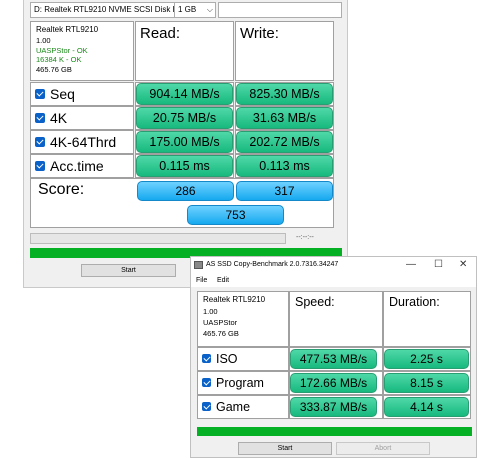 The image size is (500, 458). Describe the element at coordinates (108, 9) in the screenshot. I see `drive-select-value: D: Realtek RTL9210 NVME SCSI Disk De` at that location.